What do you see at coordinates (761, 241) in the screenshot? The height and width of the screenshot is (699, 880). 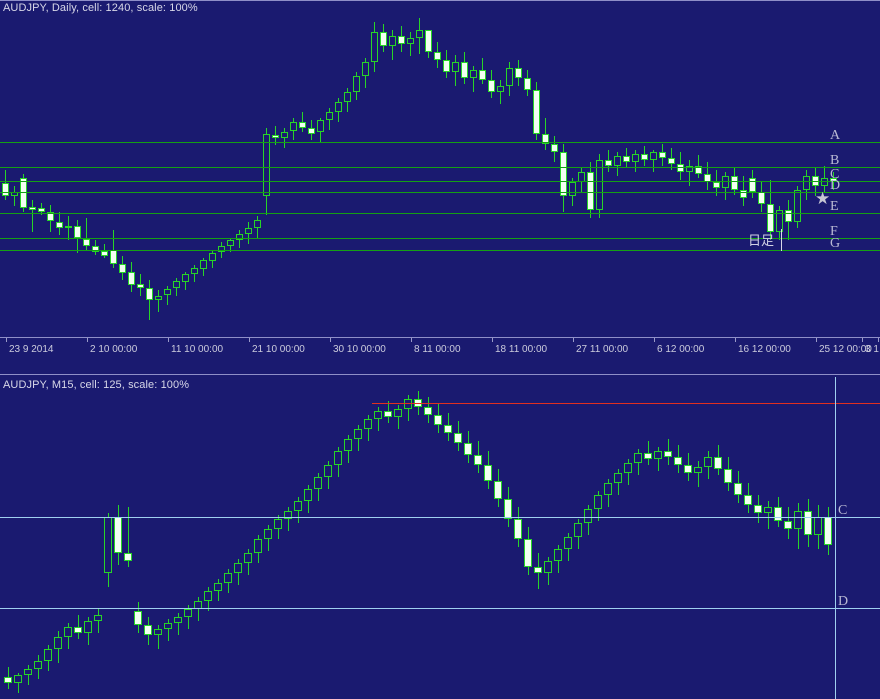 I see `daily-timeframe-annotation: 日足` at bounding box center [761, 241].